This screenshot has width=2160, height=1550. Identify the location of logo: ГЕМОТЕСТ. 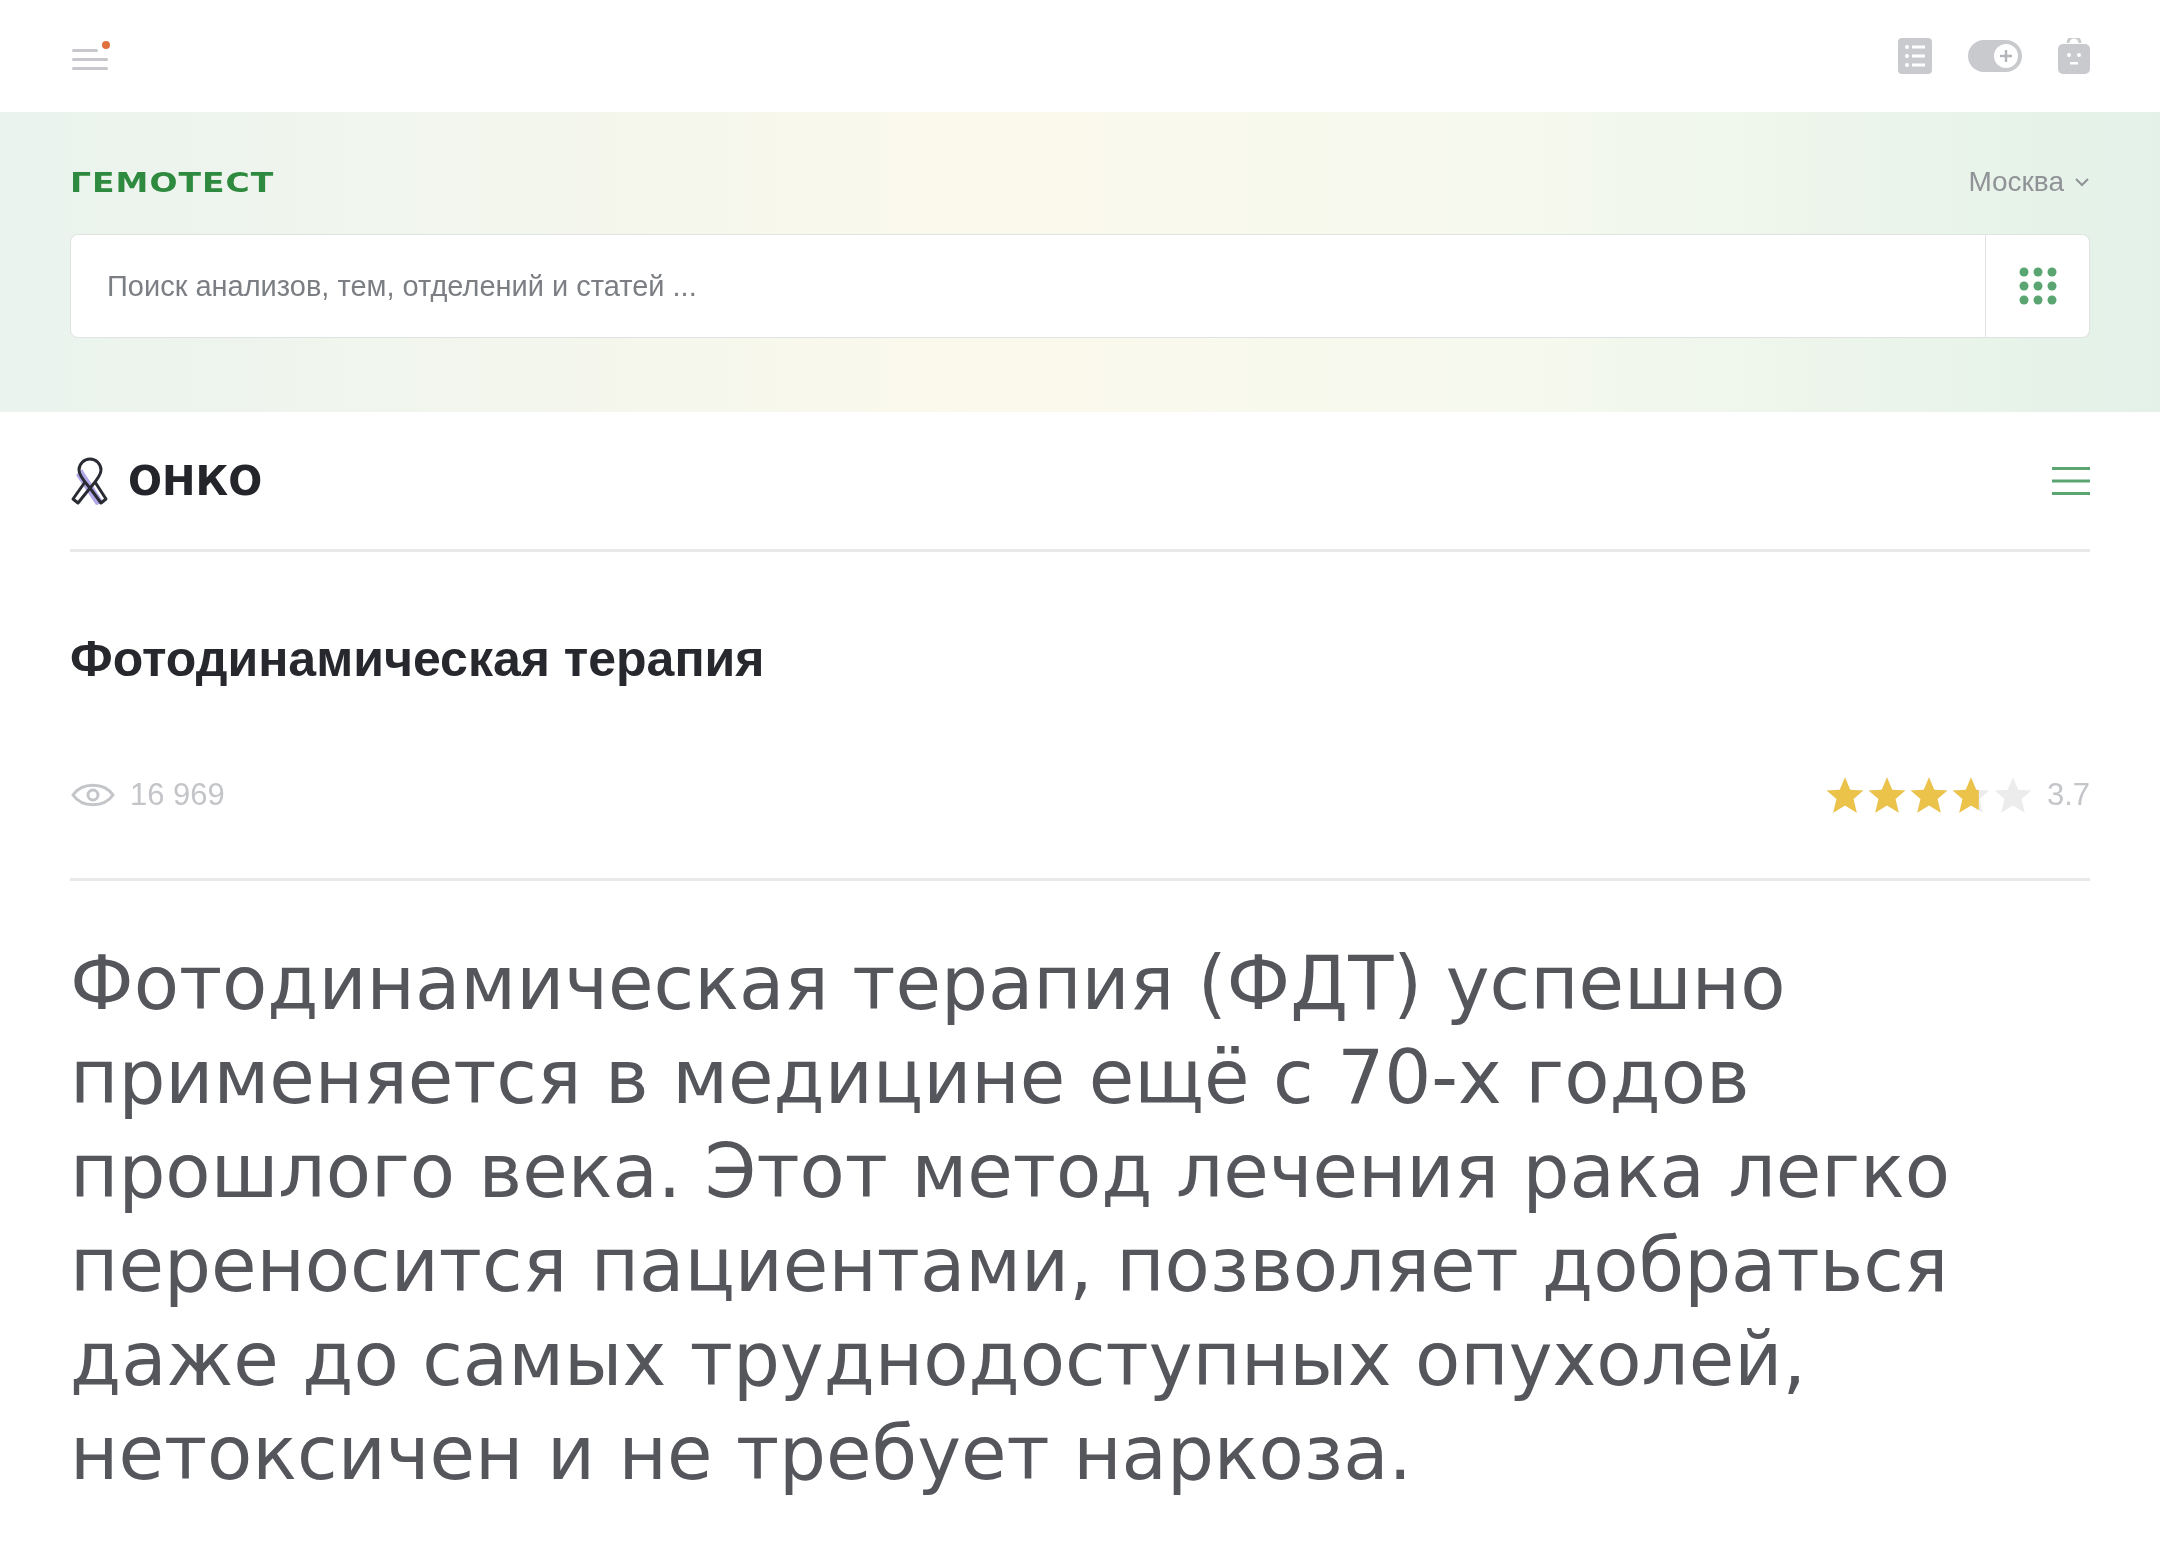
(172, 182).